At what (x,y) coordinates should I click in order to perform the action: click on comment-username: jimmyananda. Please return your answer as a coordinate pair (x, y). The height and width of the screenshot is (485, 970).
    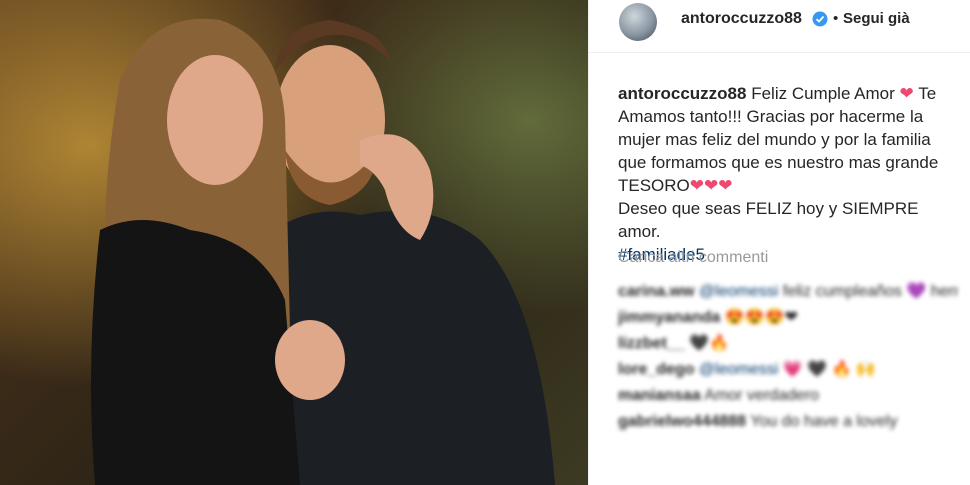
    Looking at the image, I should click on (669, 317).